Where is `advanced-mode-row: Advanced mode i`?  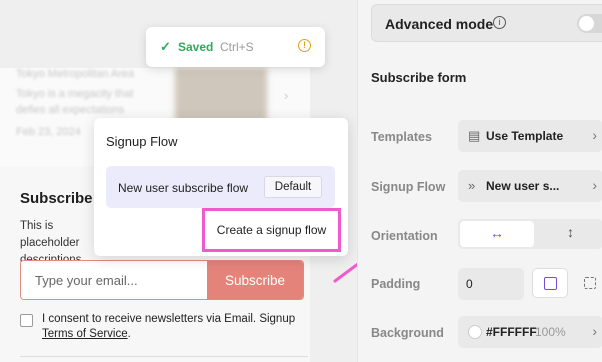
advanced-mode-row: Advanced mode i is located at coordinates (486, 23).